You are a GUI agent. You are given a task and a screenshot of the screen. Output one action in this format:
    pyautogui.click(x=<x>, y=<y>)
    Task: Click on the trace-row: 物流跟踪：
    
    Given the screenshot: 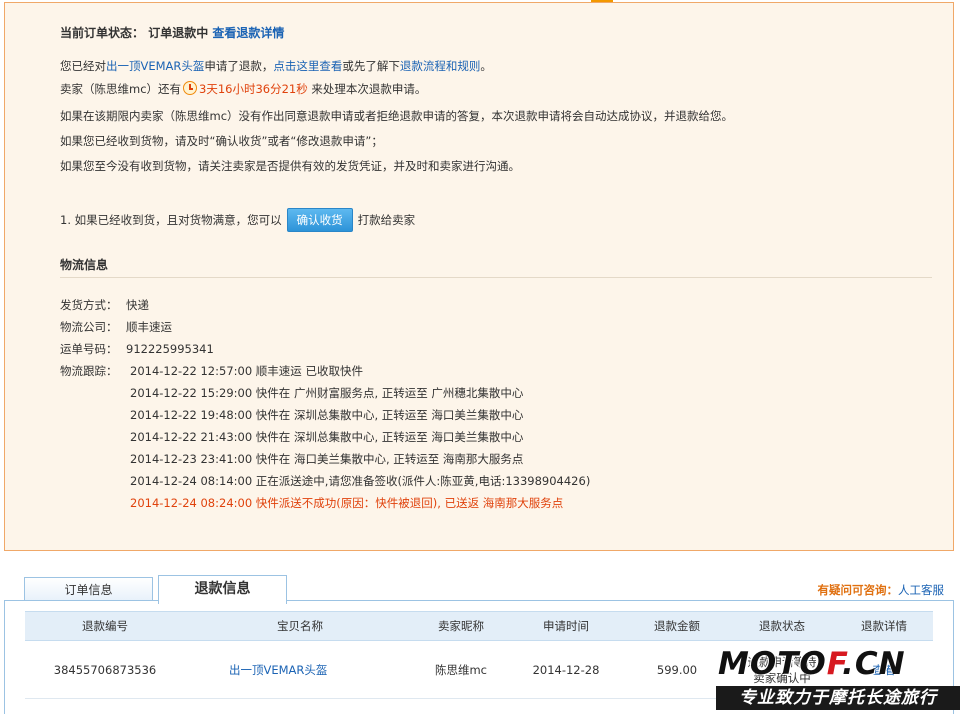 What is the action you would take?
    pyautogui.click(x=93, y=371)
    